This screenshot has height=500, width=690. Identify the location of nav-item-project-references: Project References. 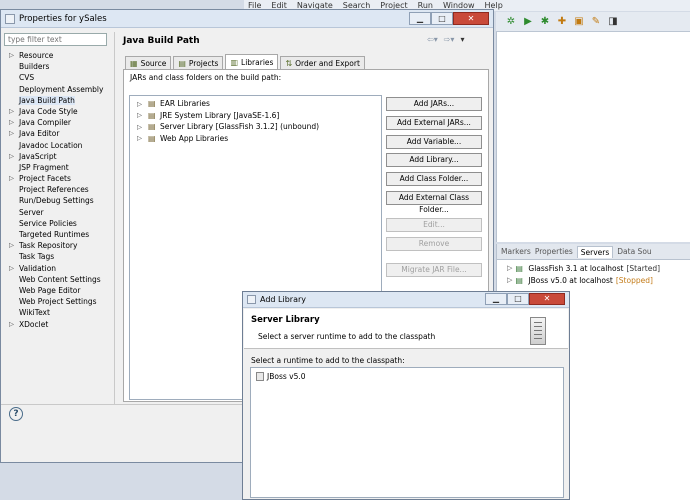
(58, 189).